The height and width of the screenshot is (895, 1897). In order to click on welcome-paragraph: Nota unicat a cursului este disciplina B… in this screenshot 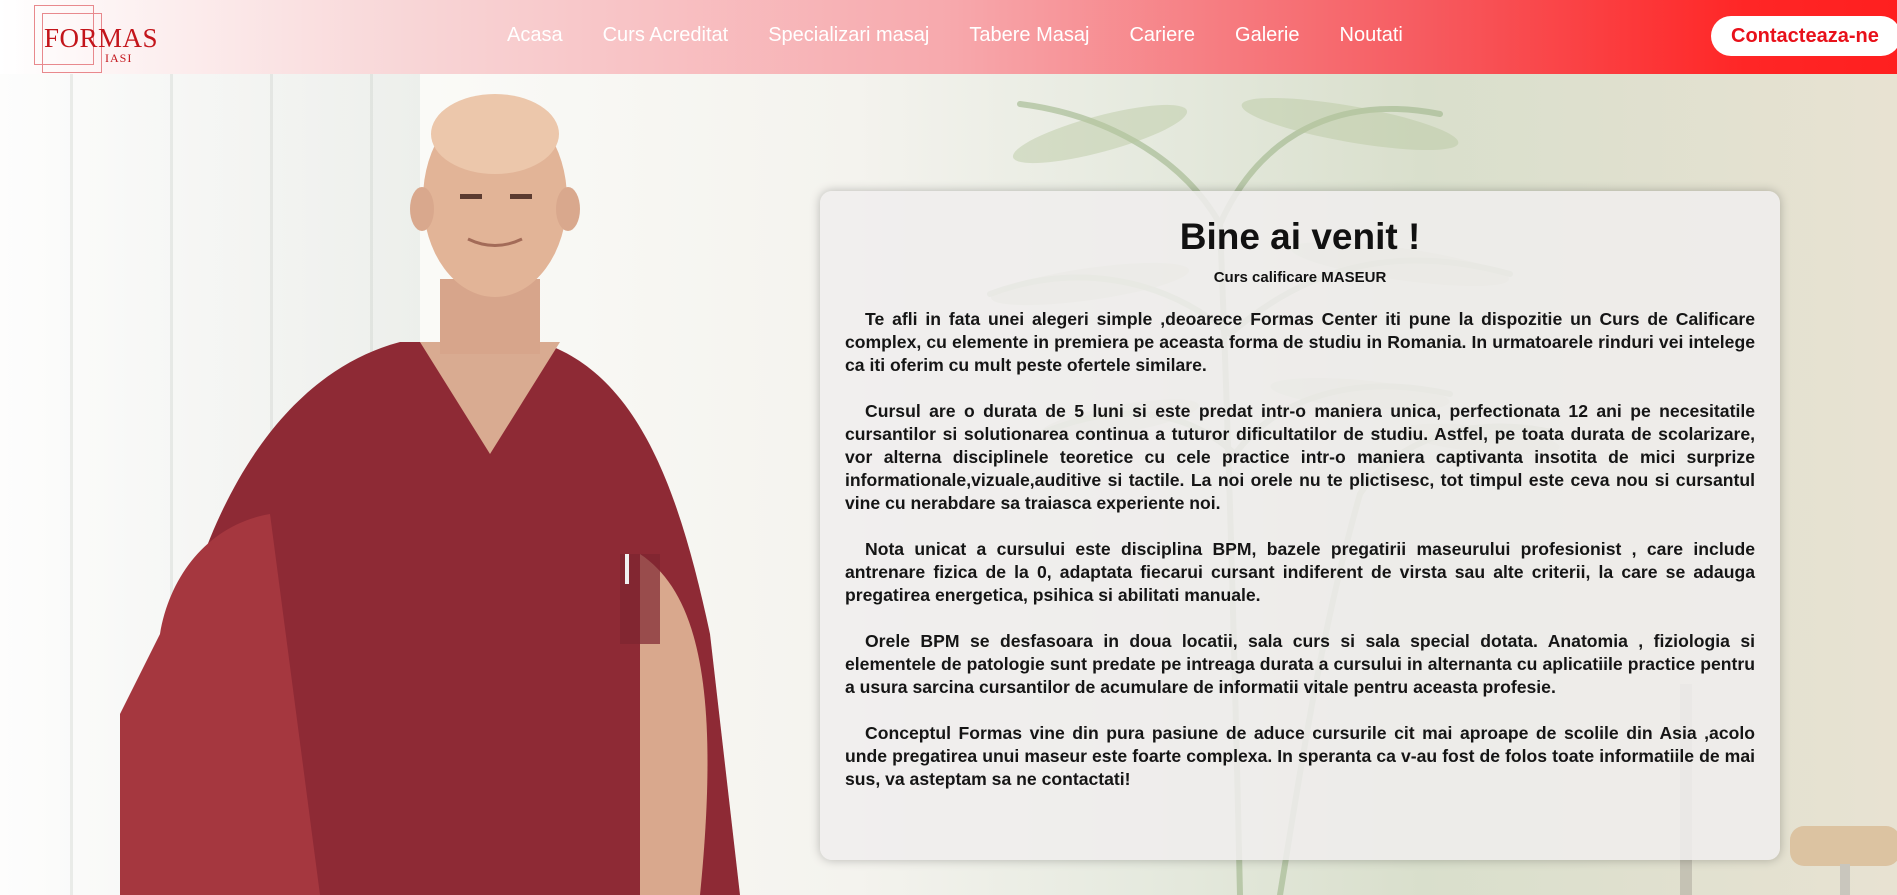, I will do `click(1300, 571)`.